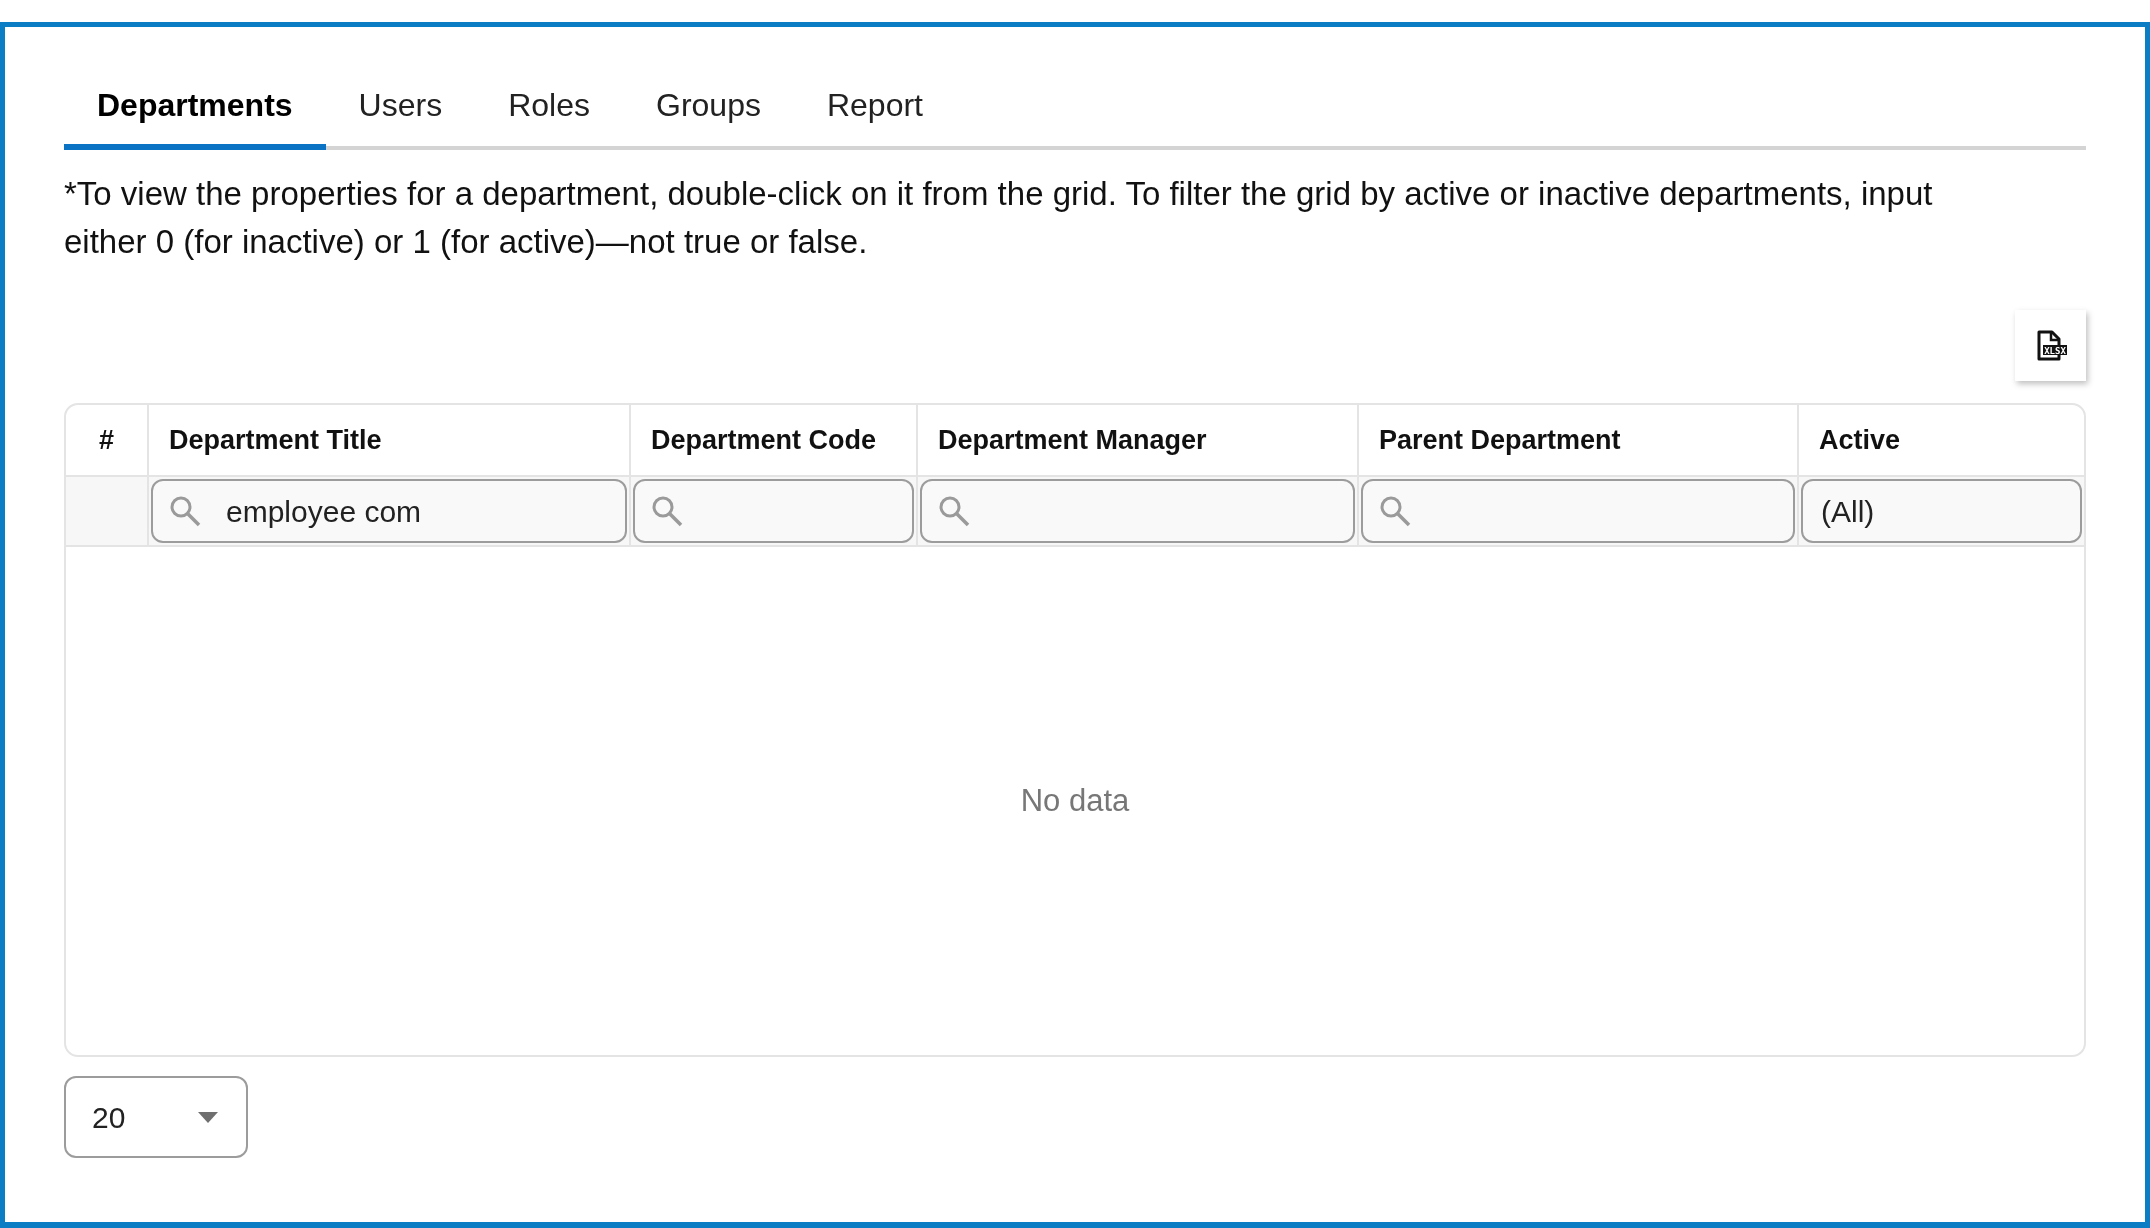 This screenshot has height=1228, width=2150. Describe the element at coordinates (708, 106) in the screenshot. I see `tab: Groups` at that location.